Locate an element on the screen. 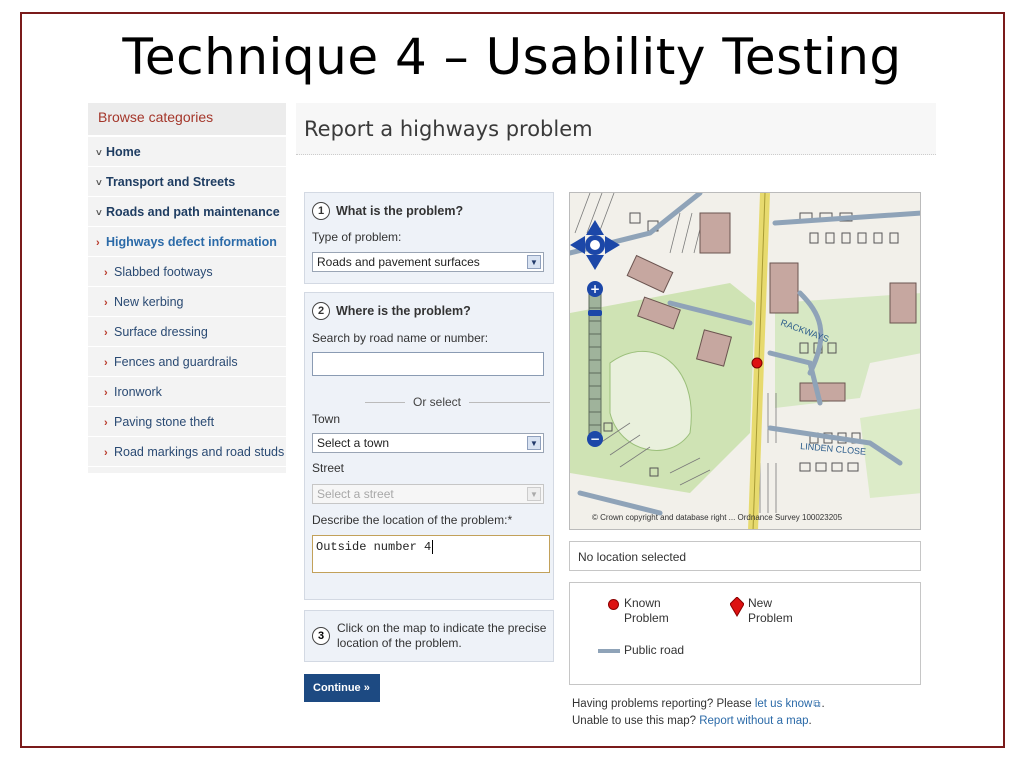  sidebar-item-transport: ˅ Transport and Streets is located at coordinates (187, 182).